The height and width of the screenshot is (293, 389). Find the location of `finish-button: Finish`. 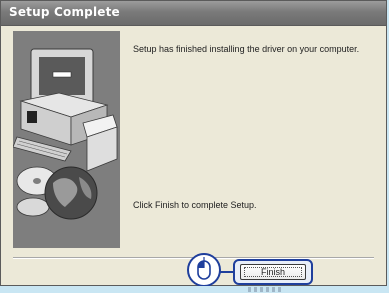

finish-button: Finish is located at coordinates (273, 272).